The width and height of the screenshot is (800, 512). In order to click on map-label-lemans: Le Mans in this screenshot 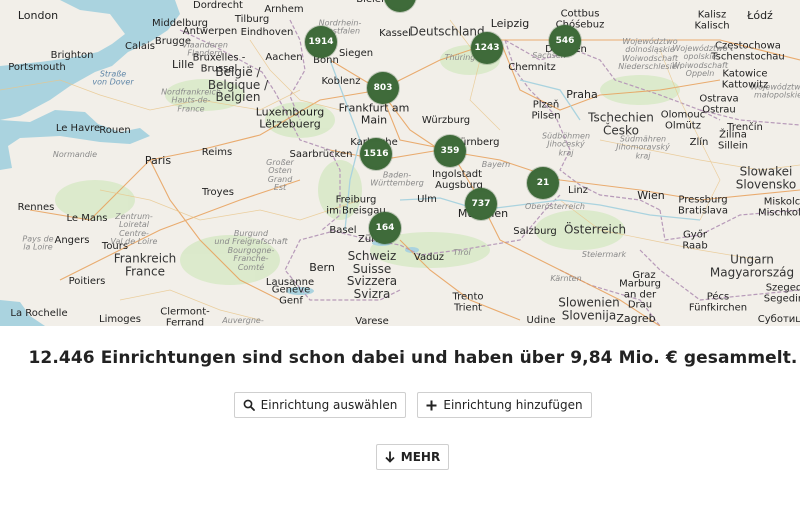, I will do `click(87, 218)`.